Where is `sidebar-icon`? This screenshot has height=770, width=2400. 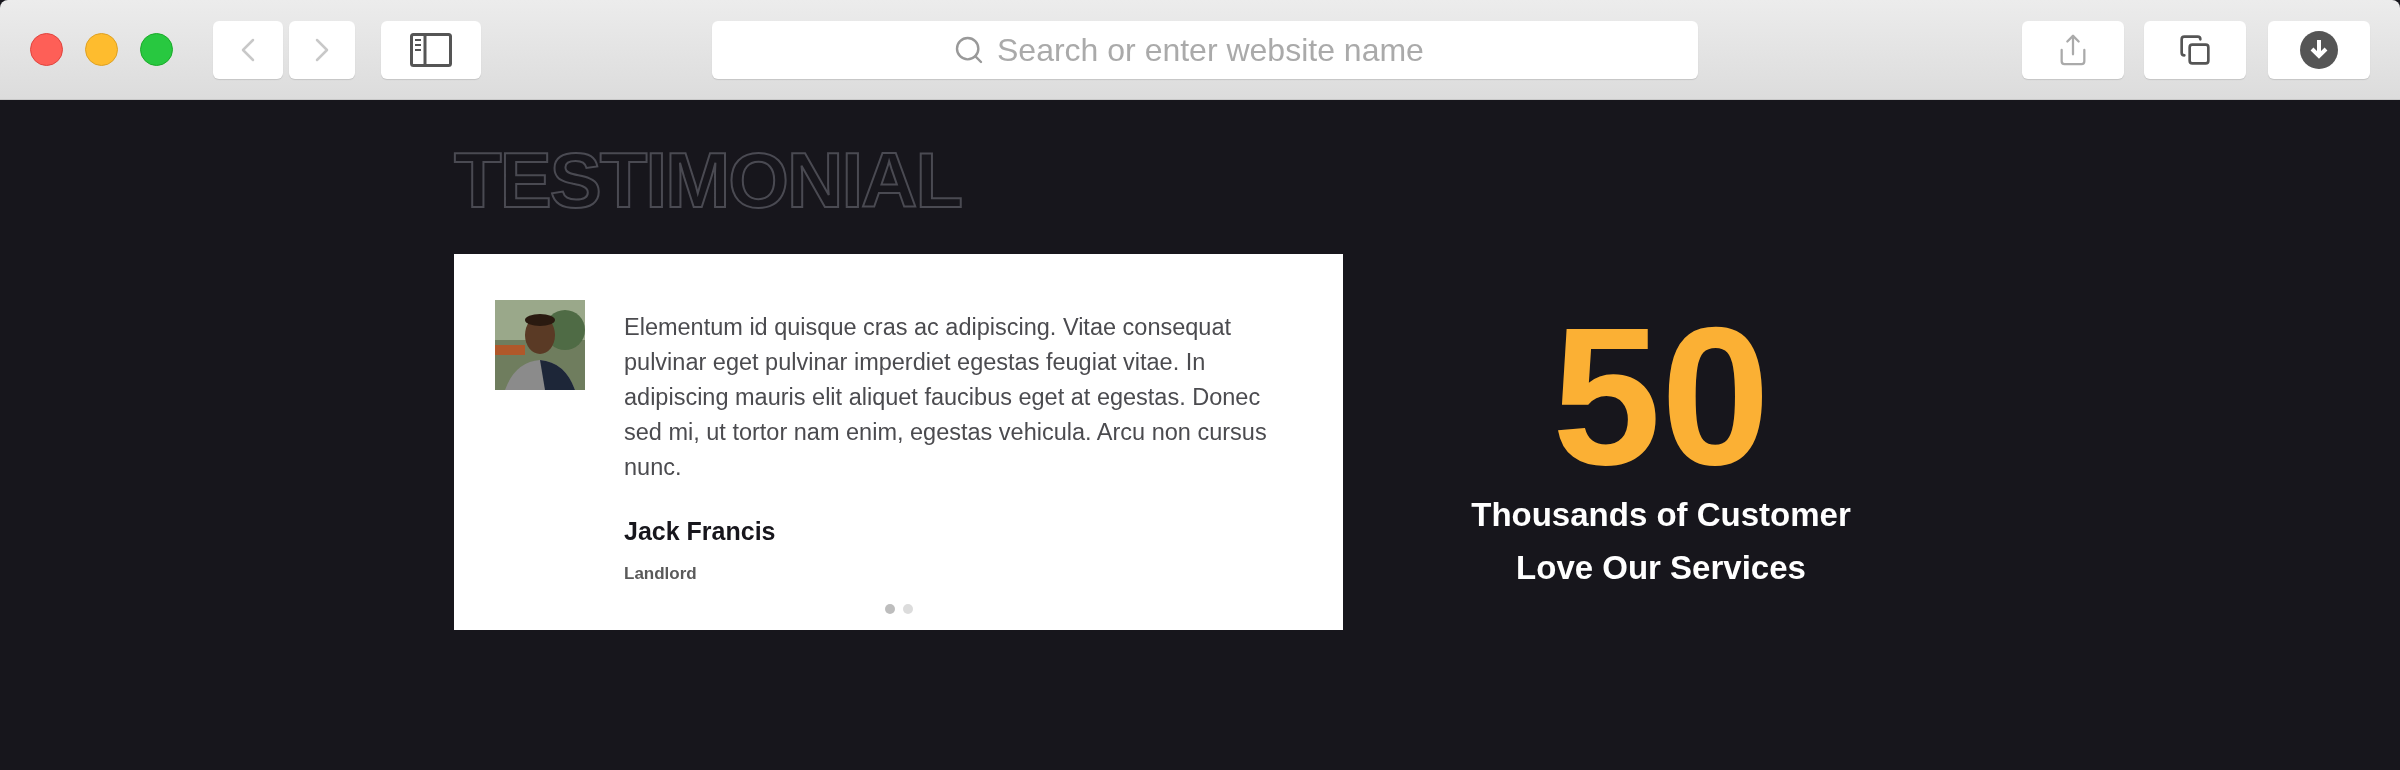
sidebar-icon is located at coordinates (431, 49).